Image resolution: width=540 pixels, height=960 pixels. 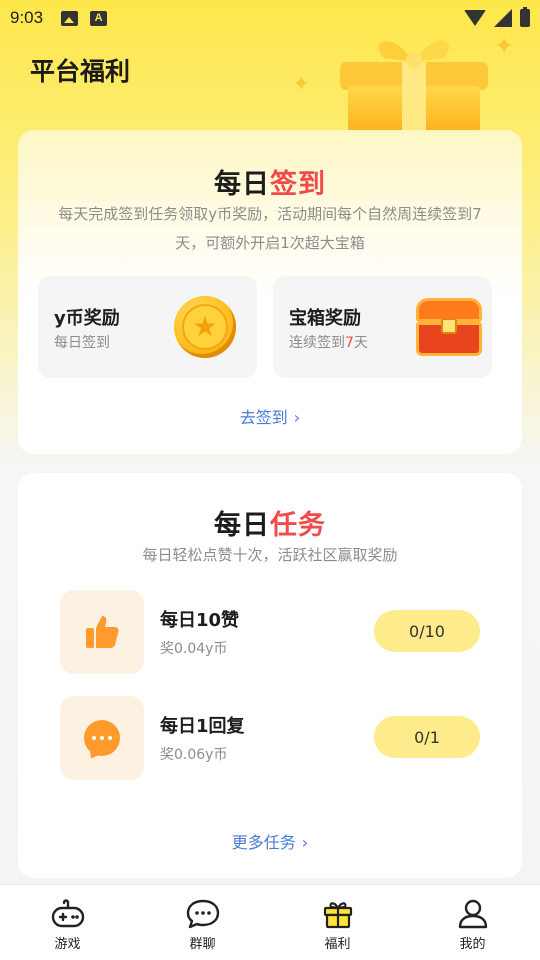 What do you see at coordinates (102, 632) in the screenshot?
I see `thumbs-up-icon` at bounding box center [102, 632].